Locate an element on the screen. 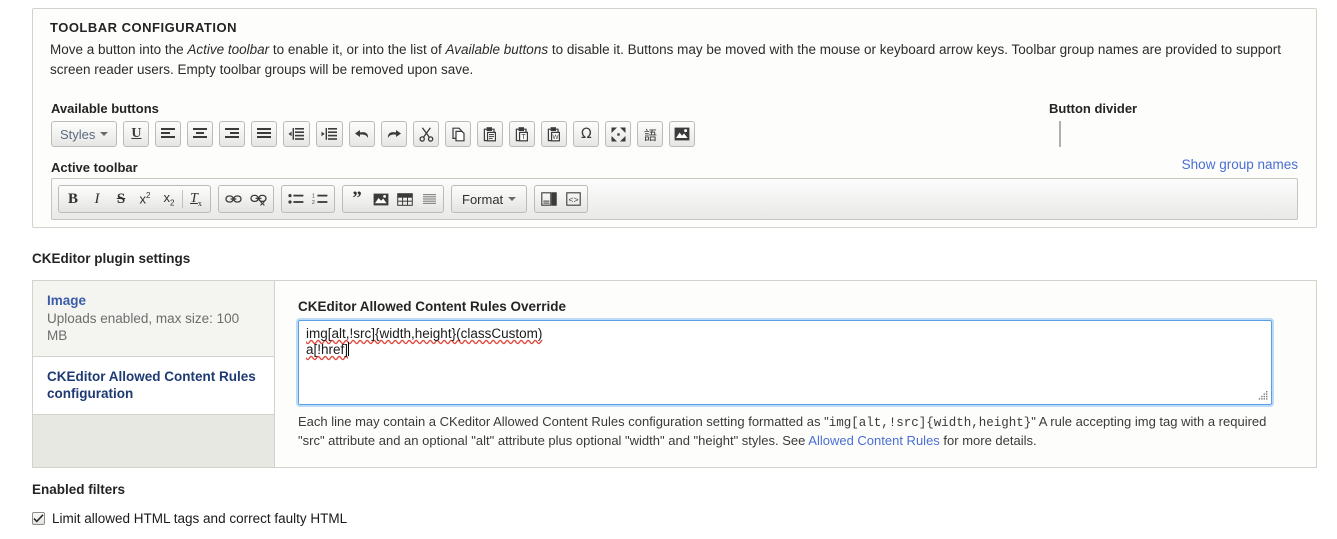 Image resolution: width=1337 pixels, height=539 pixels. available-button-redo is located at coordinates (394, 134).